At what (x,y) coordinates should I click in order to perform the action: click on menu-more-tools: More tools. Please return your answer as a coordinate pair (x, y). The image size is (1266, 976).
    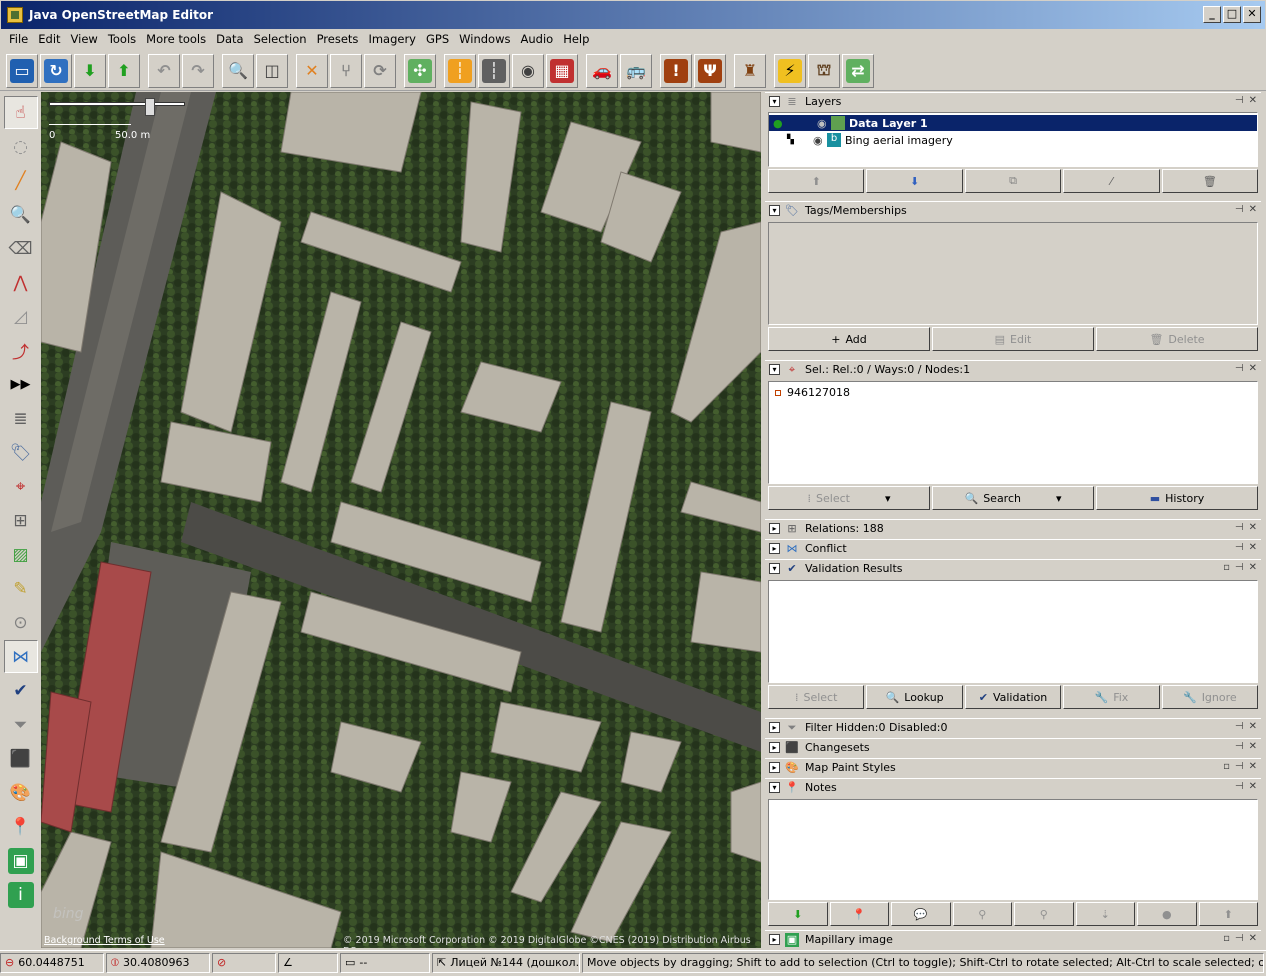
    Looking at the image, I should click on (176, 39).